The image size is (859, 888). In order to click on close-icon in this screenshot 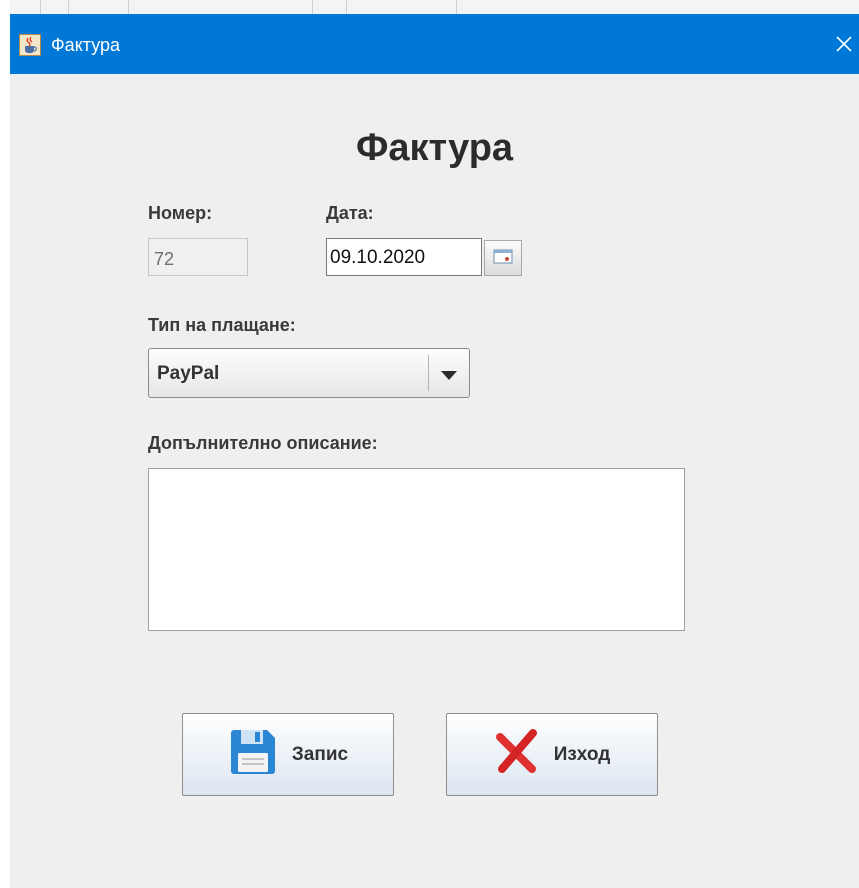, I will do `click(844, 44)`.